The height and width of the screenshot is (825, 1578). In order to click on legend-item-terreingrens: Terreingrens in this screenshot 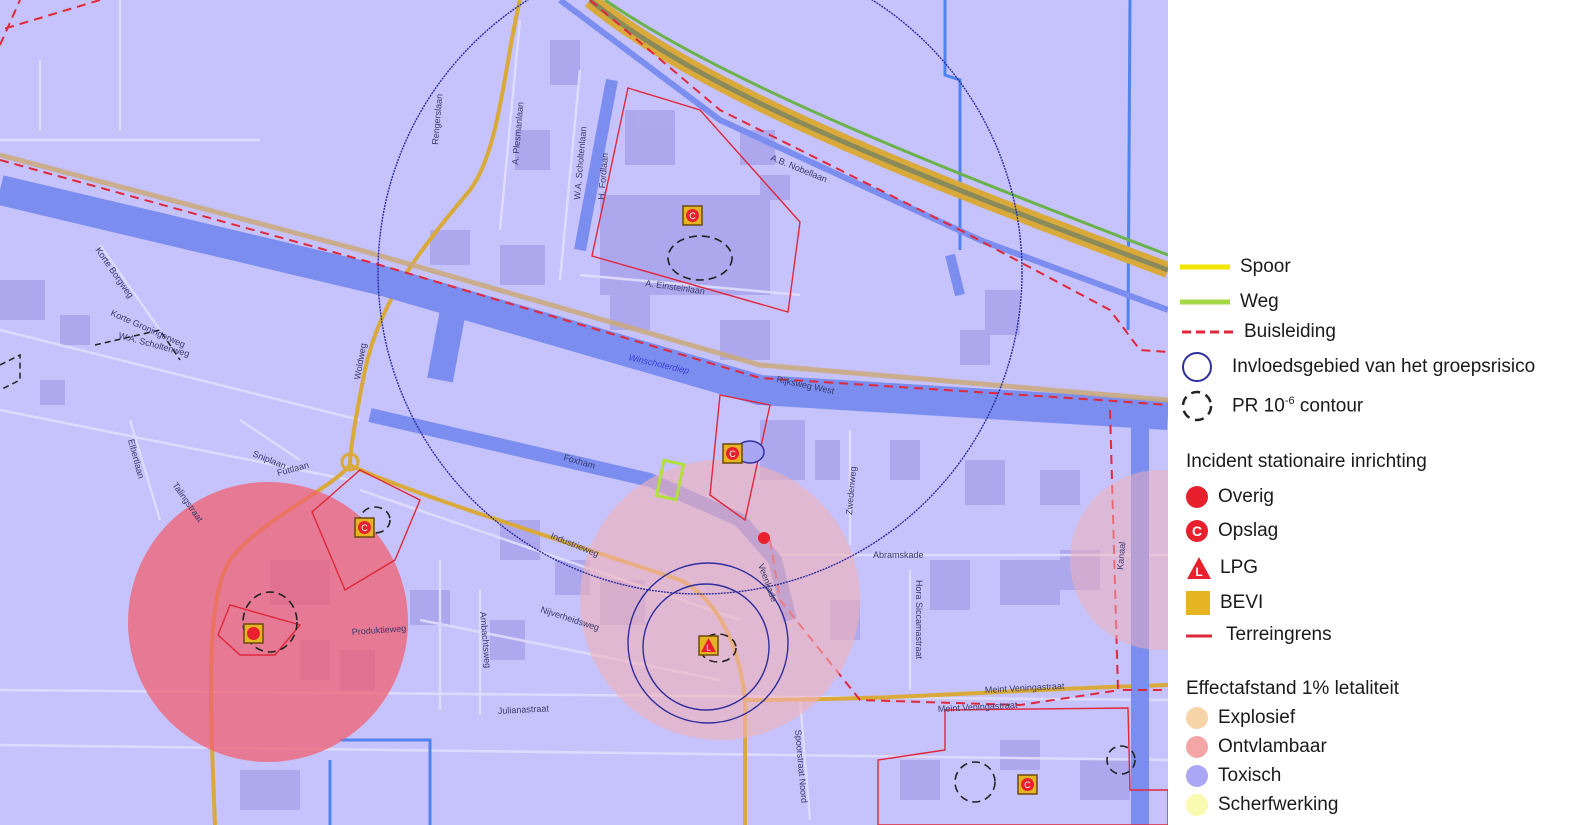, I will do `click(1259, 635)`.